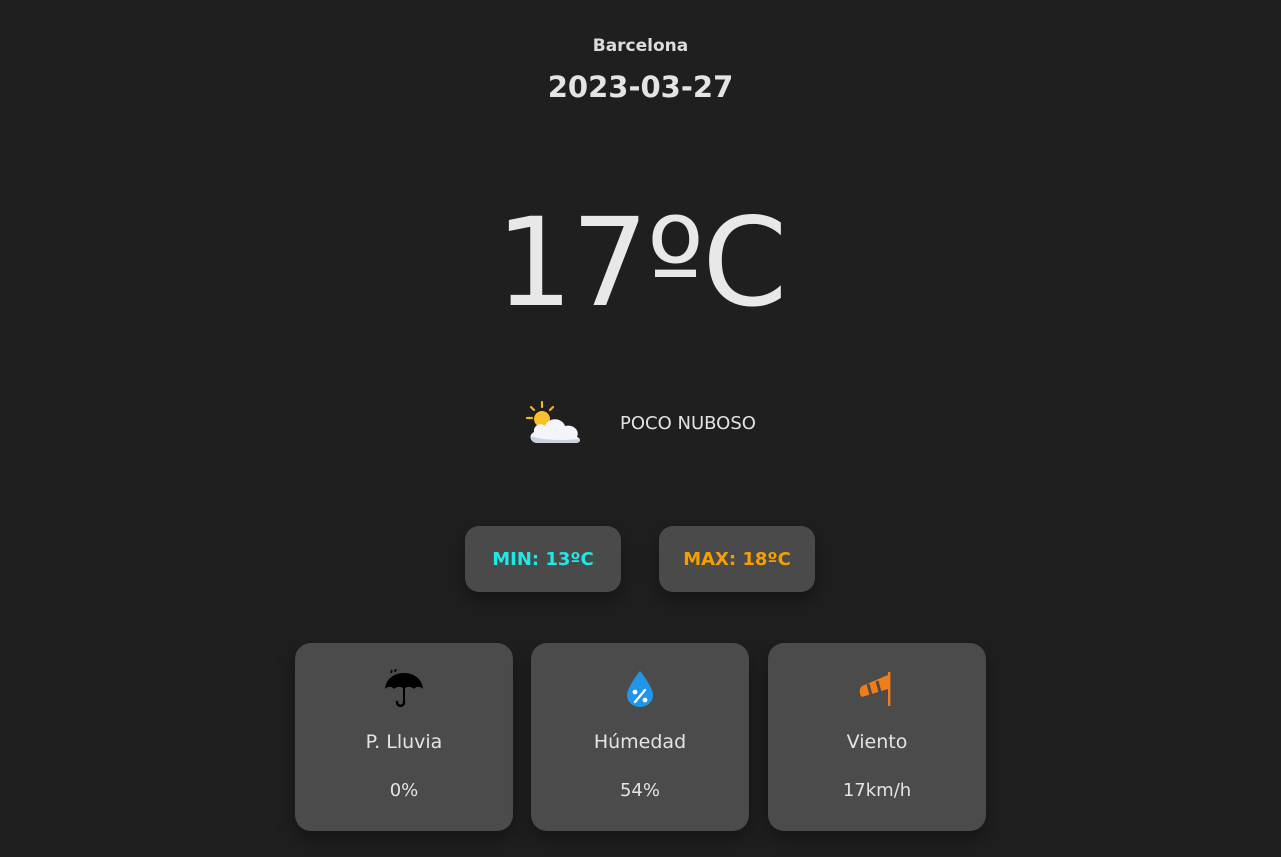 This screenshot has width=1281, height=857. What do you see at coordinates (404, 689) in the screenshot?
I see `umbrella-icon` at bounding box center [404, 689].